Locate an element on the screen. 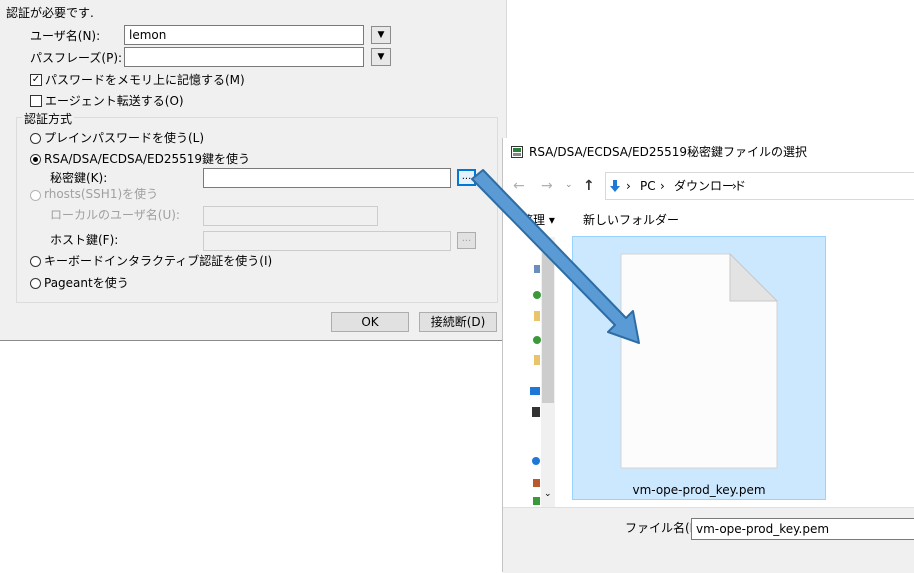  navigation-pane is located at coordinates (534, 372).